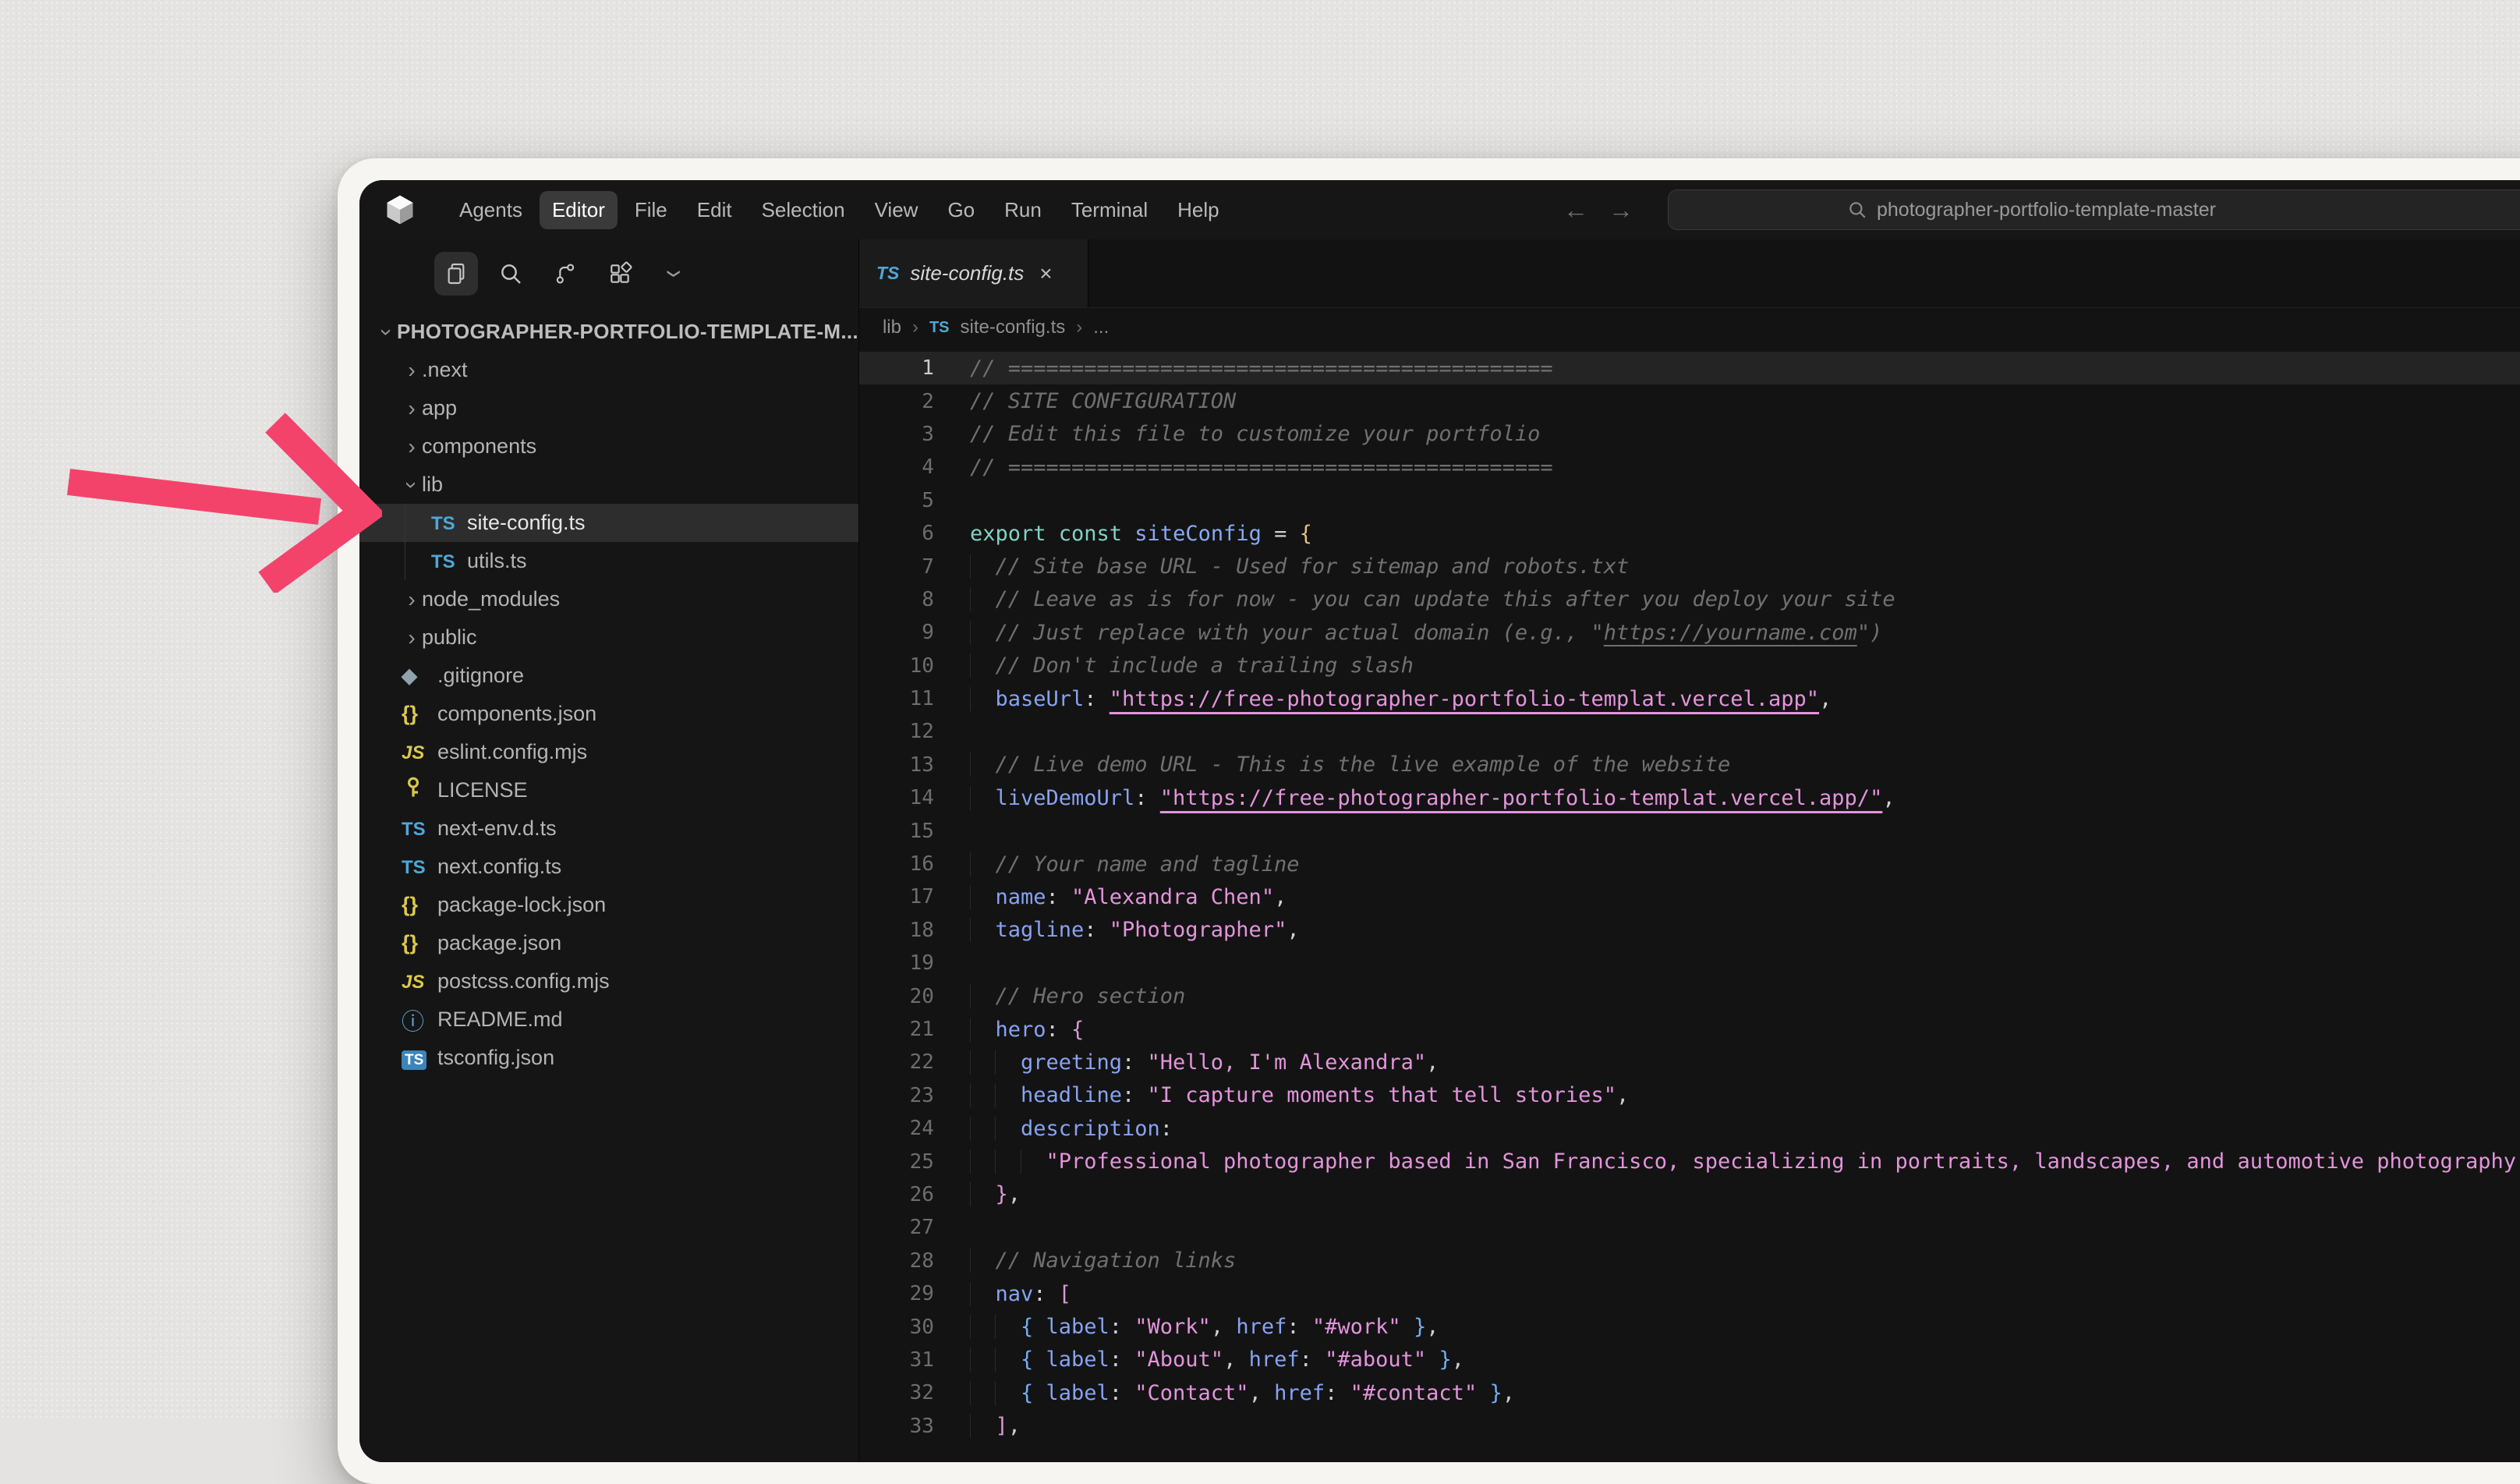 This screenshot has height=1484, width=2520. Describe the element at coordinates (609, 408) in the screenshot. I see `folder-app: › app` at that location.